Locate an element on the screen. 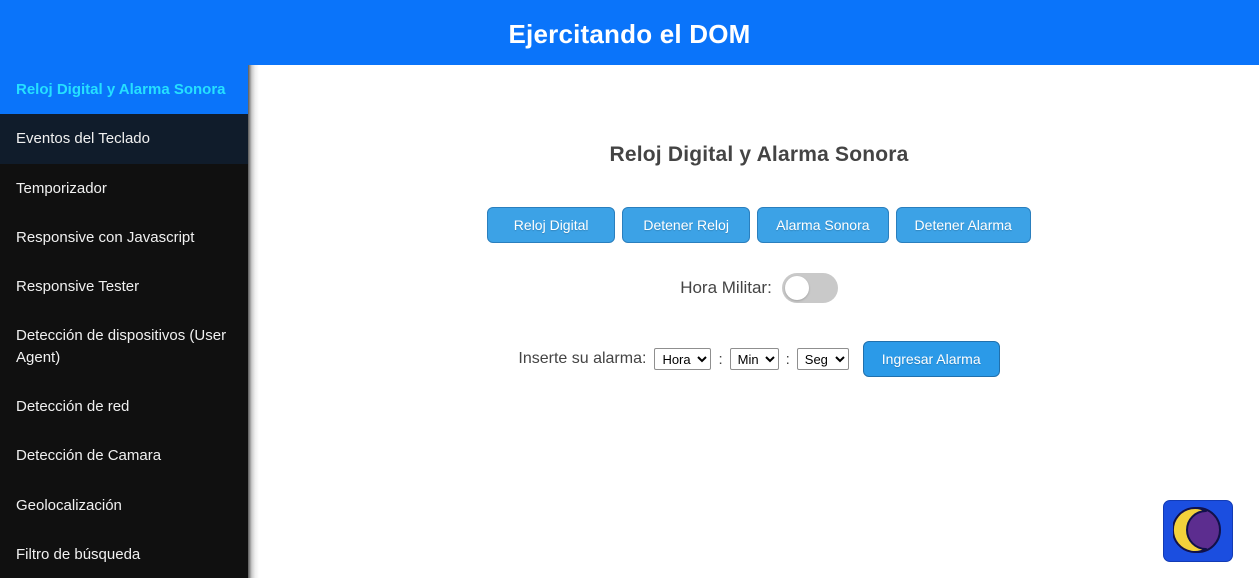 Image resolution: width=1259 pixels, height=578 pixels. sidebar-item-geolocalizacion: Geolocalización is located at coordinates (124, 505).